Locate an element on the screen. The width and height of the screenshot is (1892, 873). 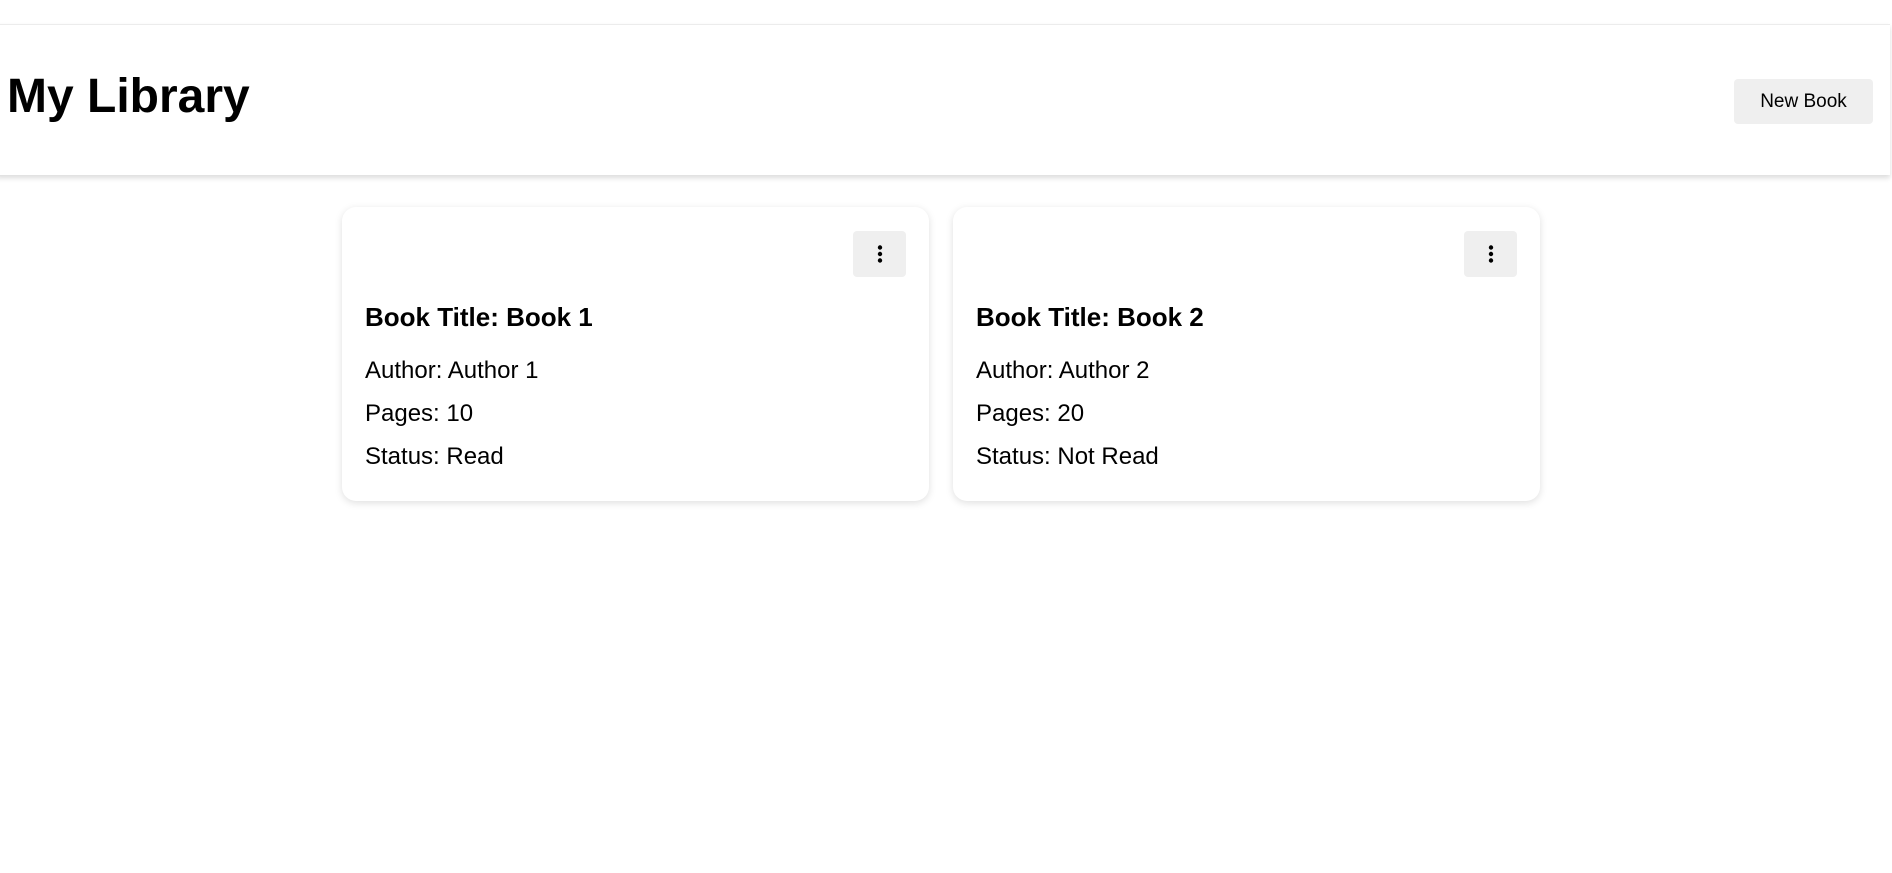
book-pages: Pages: 20 is located at coordinates (1030, 413).